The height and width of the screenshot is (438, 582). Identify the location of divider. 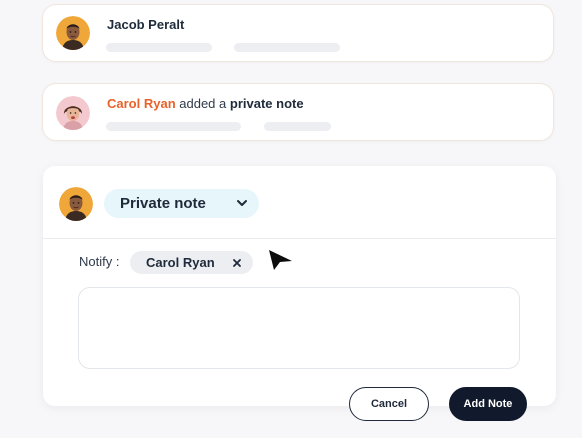
(299, 238).